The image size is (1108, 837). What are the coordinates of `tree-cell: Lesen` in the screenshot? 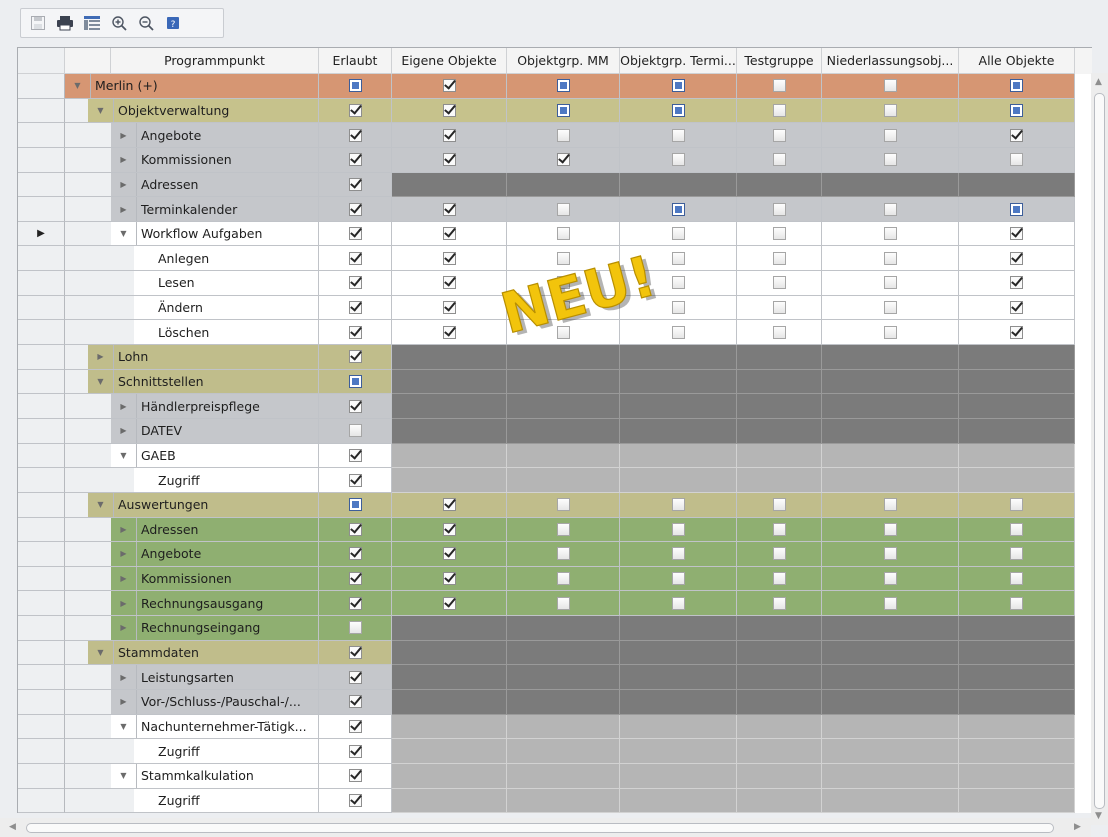 It's located at (192, 283).